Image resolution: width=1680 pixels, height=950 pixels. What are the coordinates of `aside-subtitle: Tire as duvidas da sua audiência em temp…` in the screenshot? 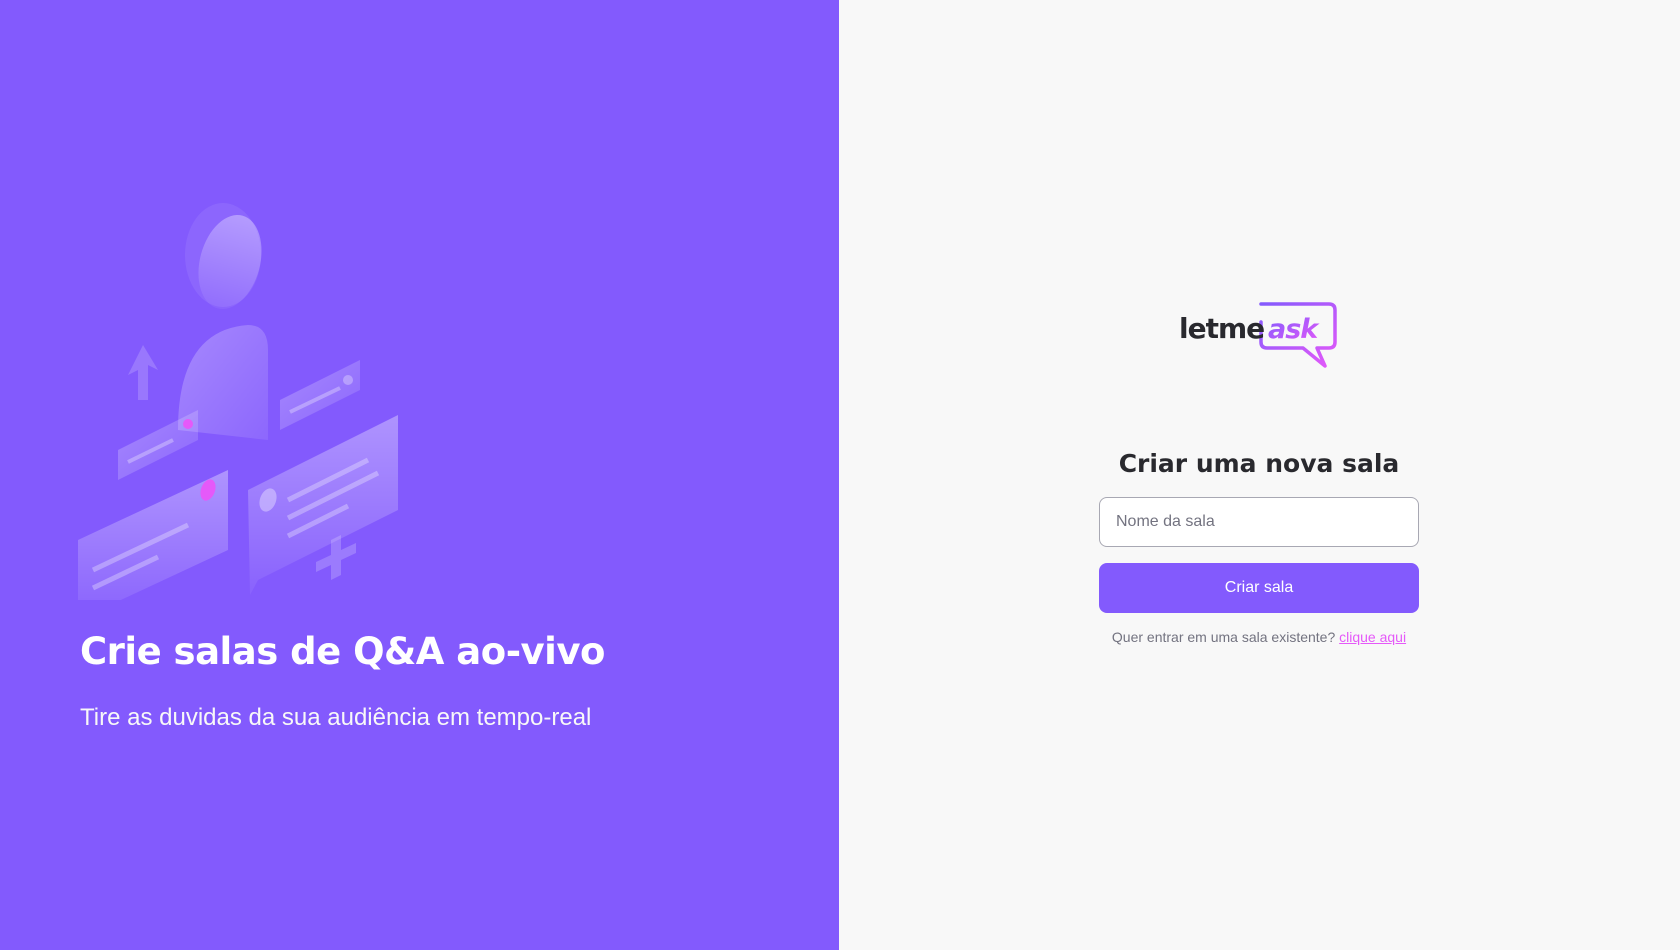 It's located at (336, 717).